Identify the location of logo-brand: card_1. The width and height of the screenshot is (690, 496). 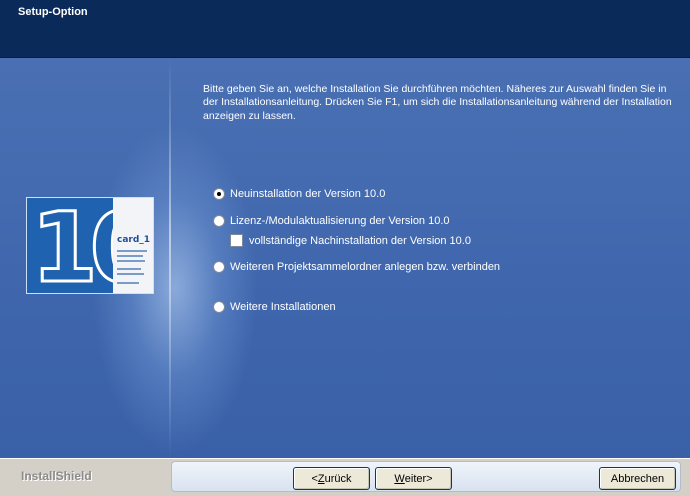
(134, 240).